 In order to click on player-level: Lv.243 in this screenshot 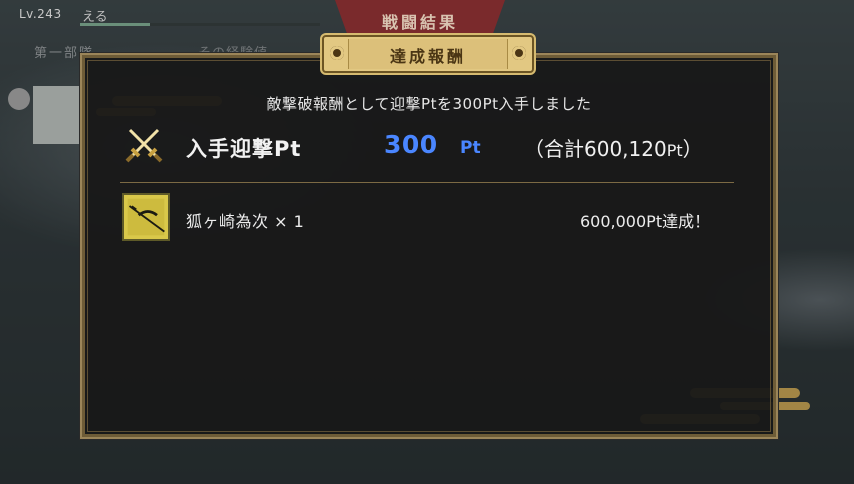, I will do `click(40, 14)`.